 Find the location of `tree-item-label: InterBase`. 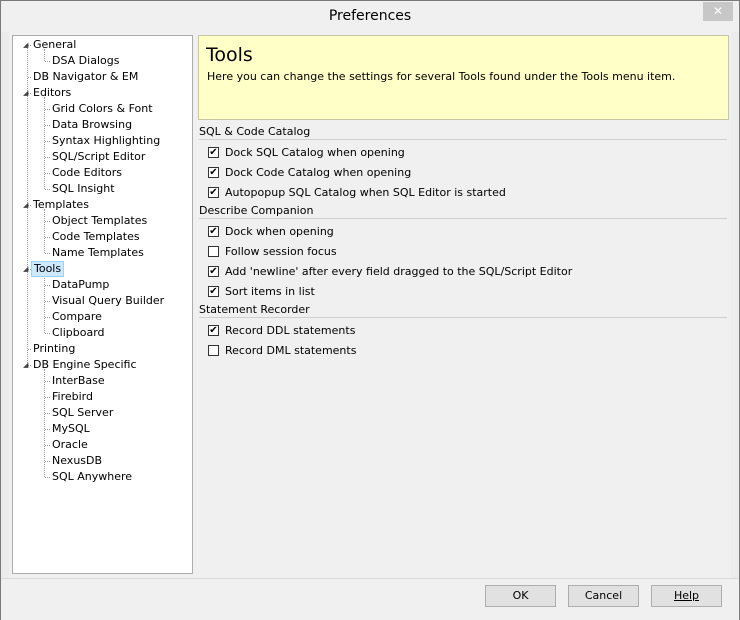

tree-item-label: InterBase is located at coordinates (78, 380).